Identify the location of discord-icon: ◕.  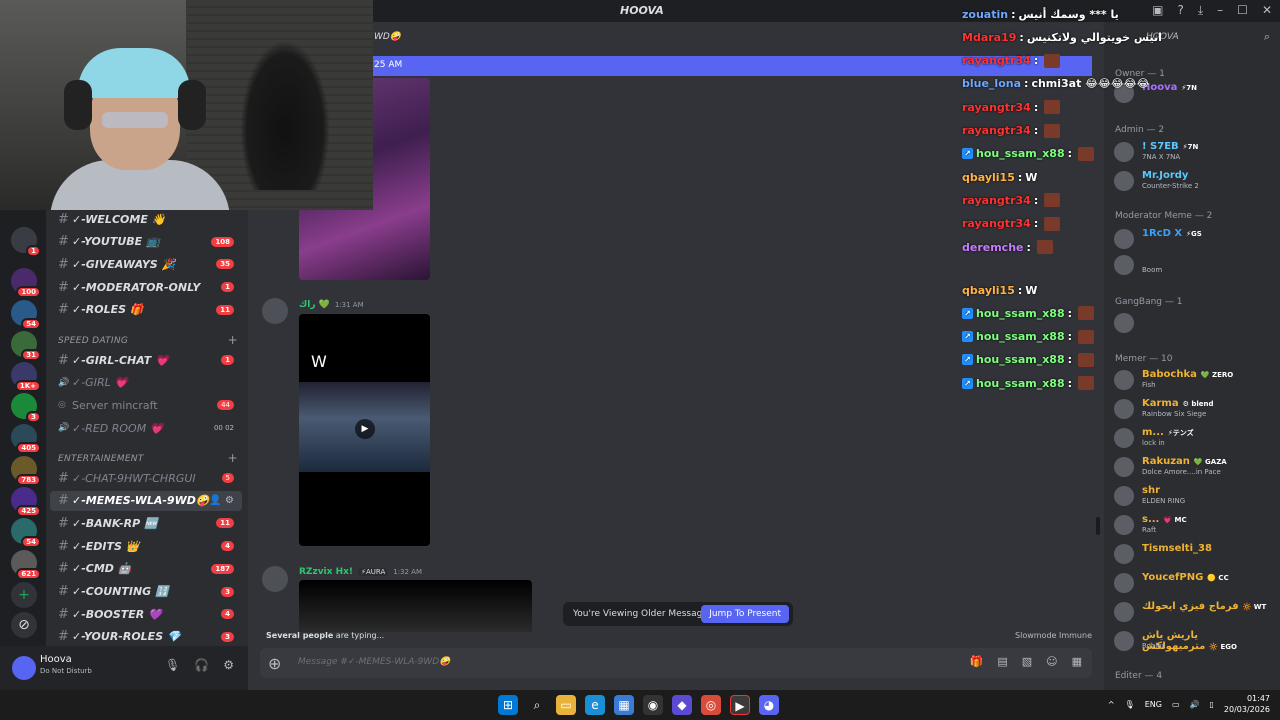
(769, 705).